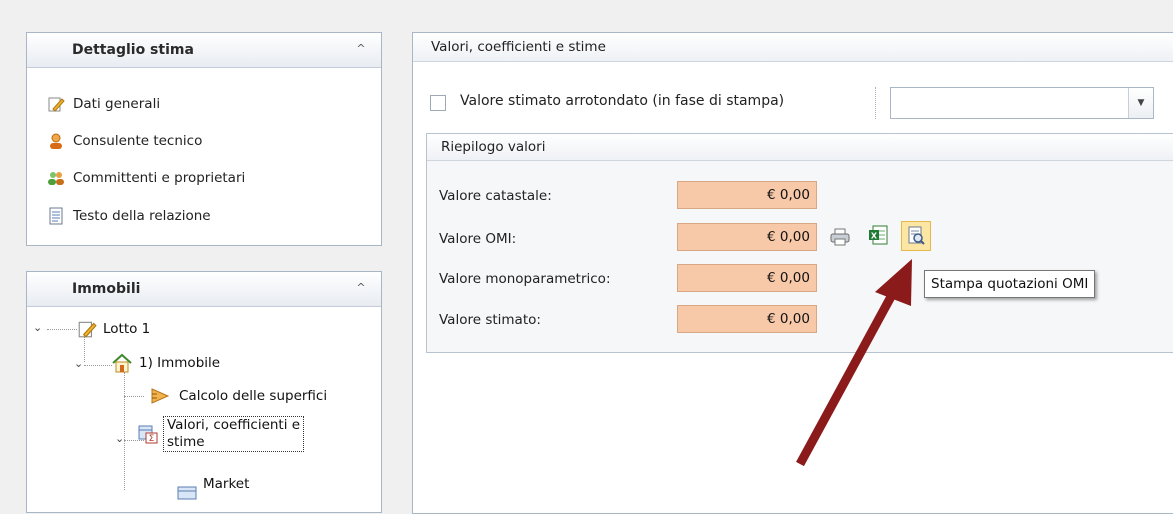  I want to click on house-icon, so click(122, 363).